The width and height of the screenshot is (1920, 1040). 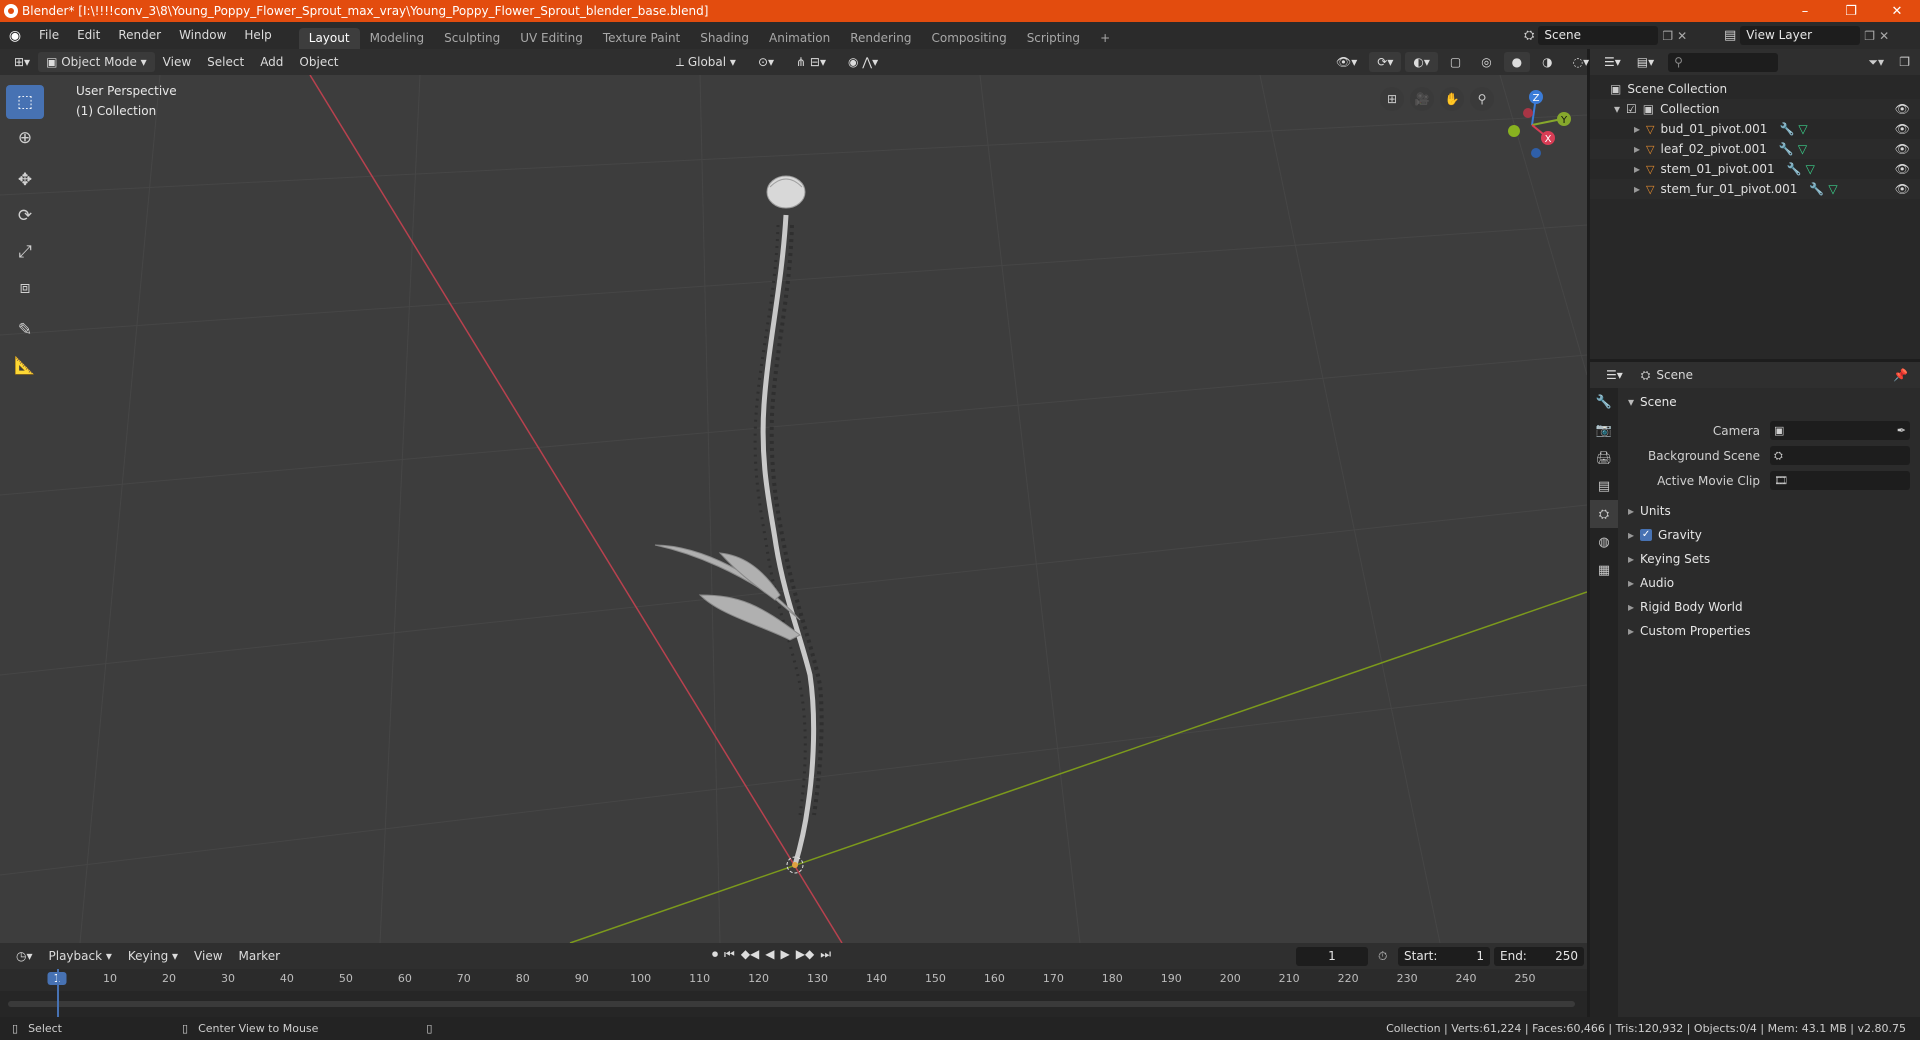 What do you see at coordinates (225, 62) in the screenshot?
I see `menu-select: Select` at bounding box center [225, 62].